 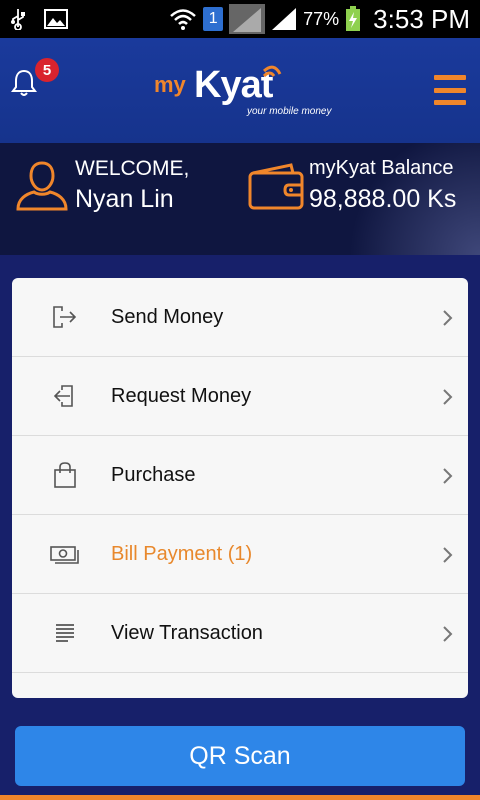 I want to click on image-icon, so click(x=56, y=19).